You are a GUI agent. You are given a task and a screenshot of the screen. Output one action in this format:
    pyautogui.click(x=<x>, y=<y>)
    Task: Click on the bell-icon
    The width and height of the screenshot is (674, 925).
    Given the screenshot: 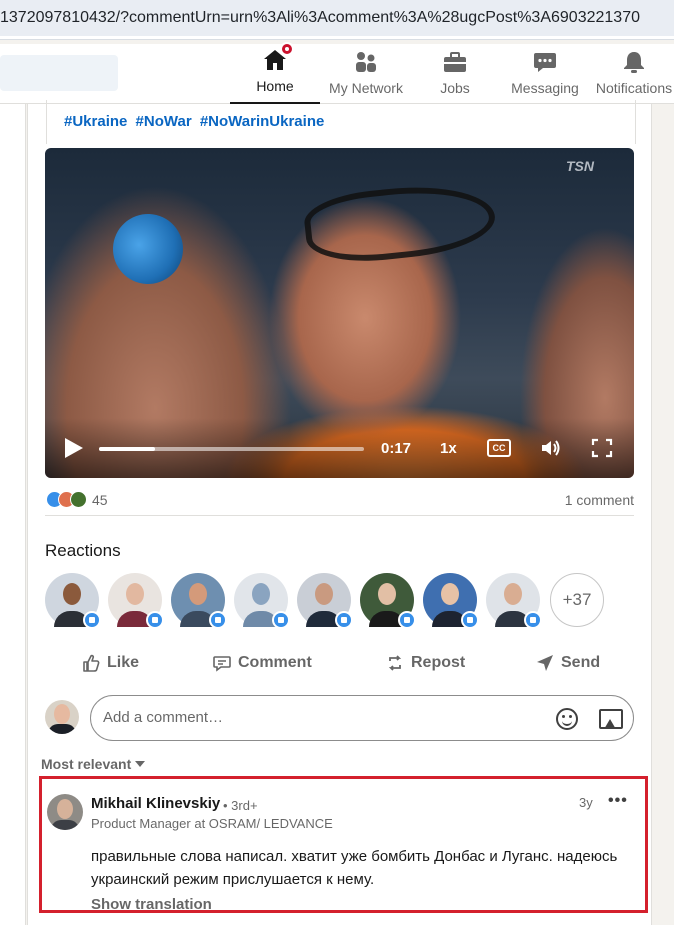 What is the action you would take?
    pyautogui.click(x=634, y=62)
    